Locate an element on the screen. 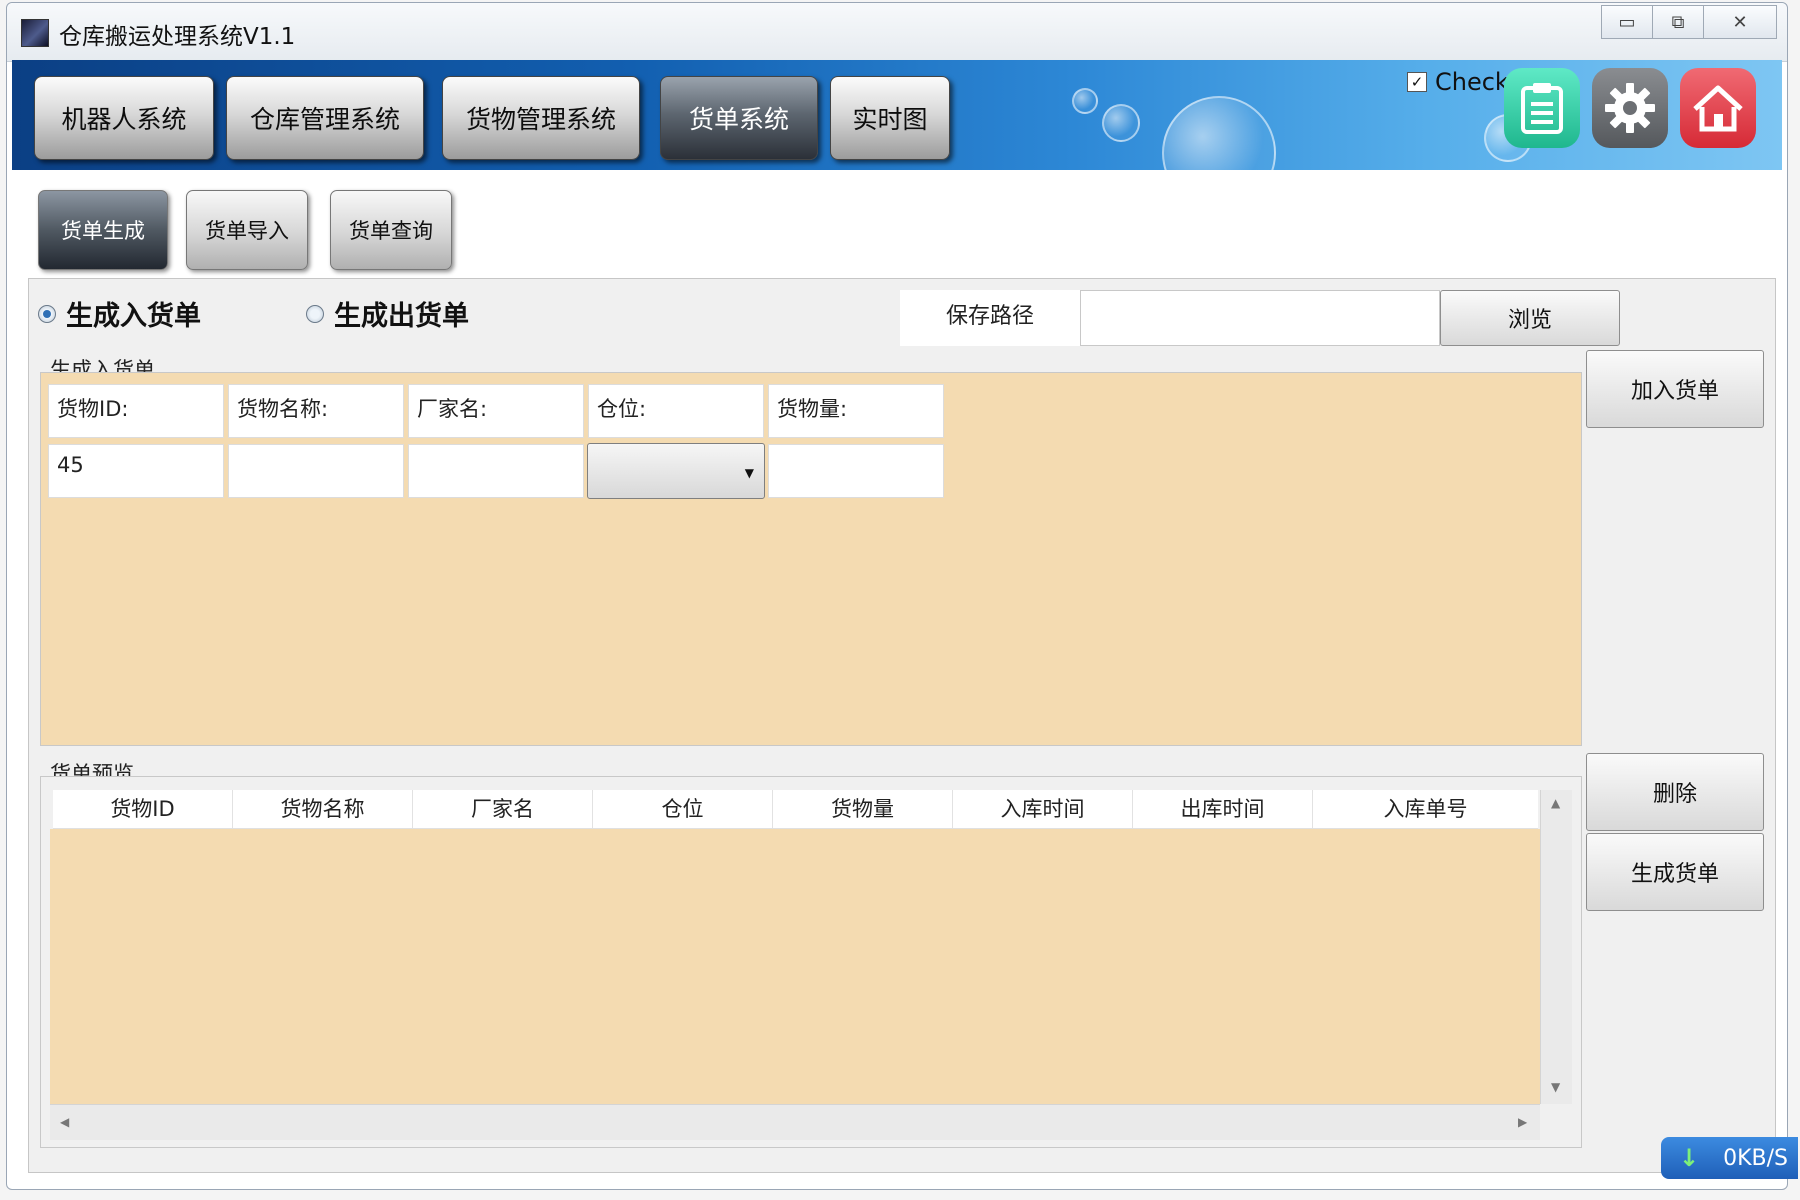 Image resolution: width=1800 pixels, height=1200 pixels. radio-label: 生成入货单 is located at coordinates (133, 316).